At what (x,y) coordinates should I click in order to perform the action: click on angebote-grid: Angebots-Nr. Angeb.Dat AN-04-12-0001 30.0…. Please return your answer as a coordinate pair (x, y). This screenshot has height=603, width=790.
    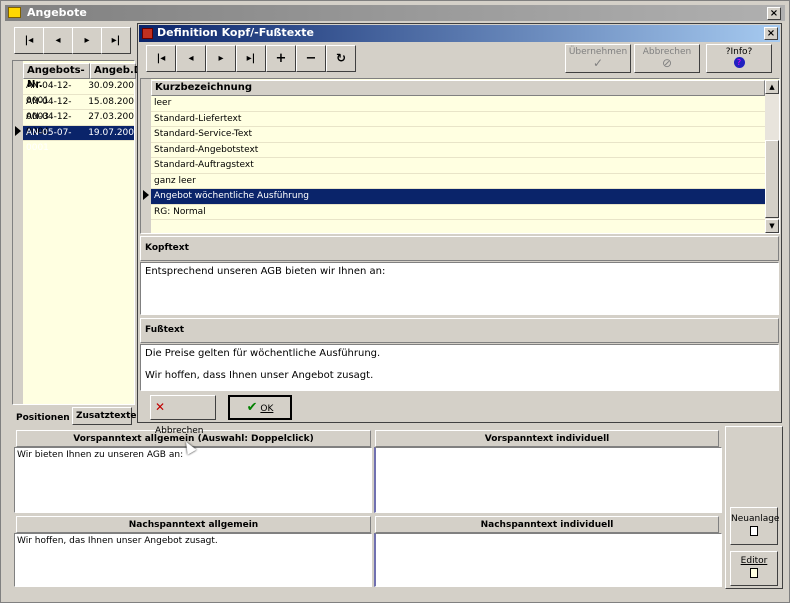
    Looking at the image, I should click on (83, 232).